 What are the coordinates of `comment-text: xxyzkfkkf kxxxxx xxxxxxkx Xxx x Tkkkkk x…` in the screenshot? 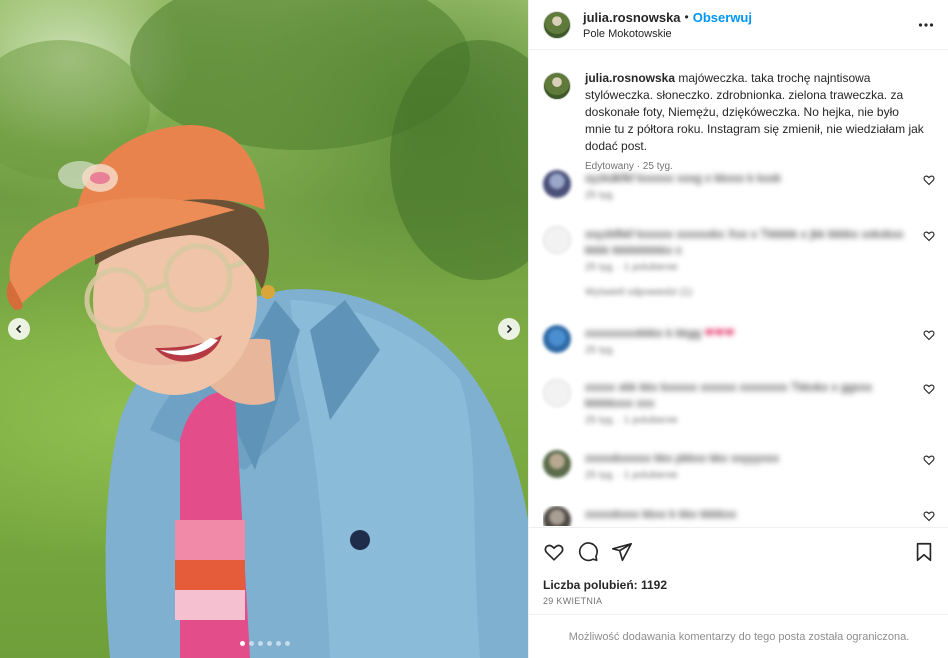 It's located at (744, 242).